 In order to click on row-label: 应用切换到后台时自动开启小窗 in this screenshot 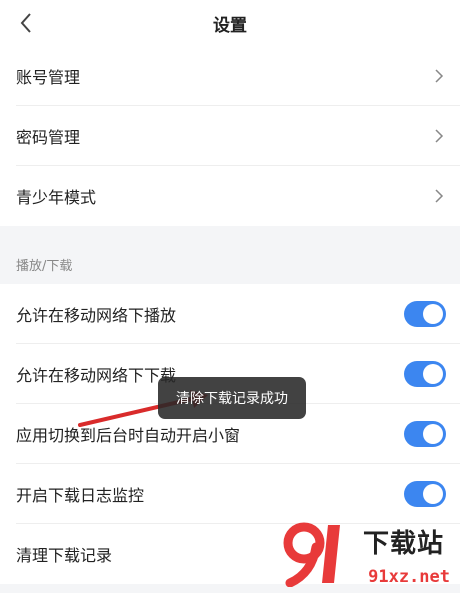, I will do `click(128, 435)`.